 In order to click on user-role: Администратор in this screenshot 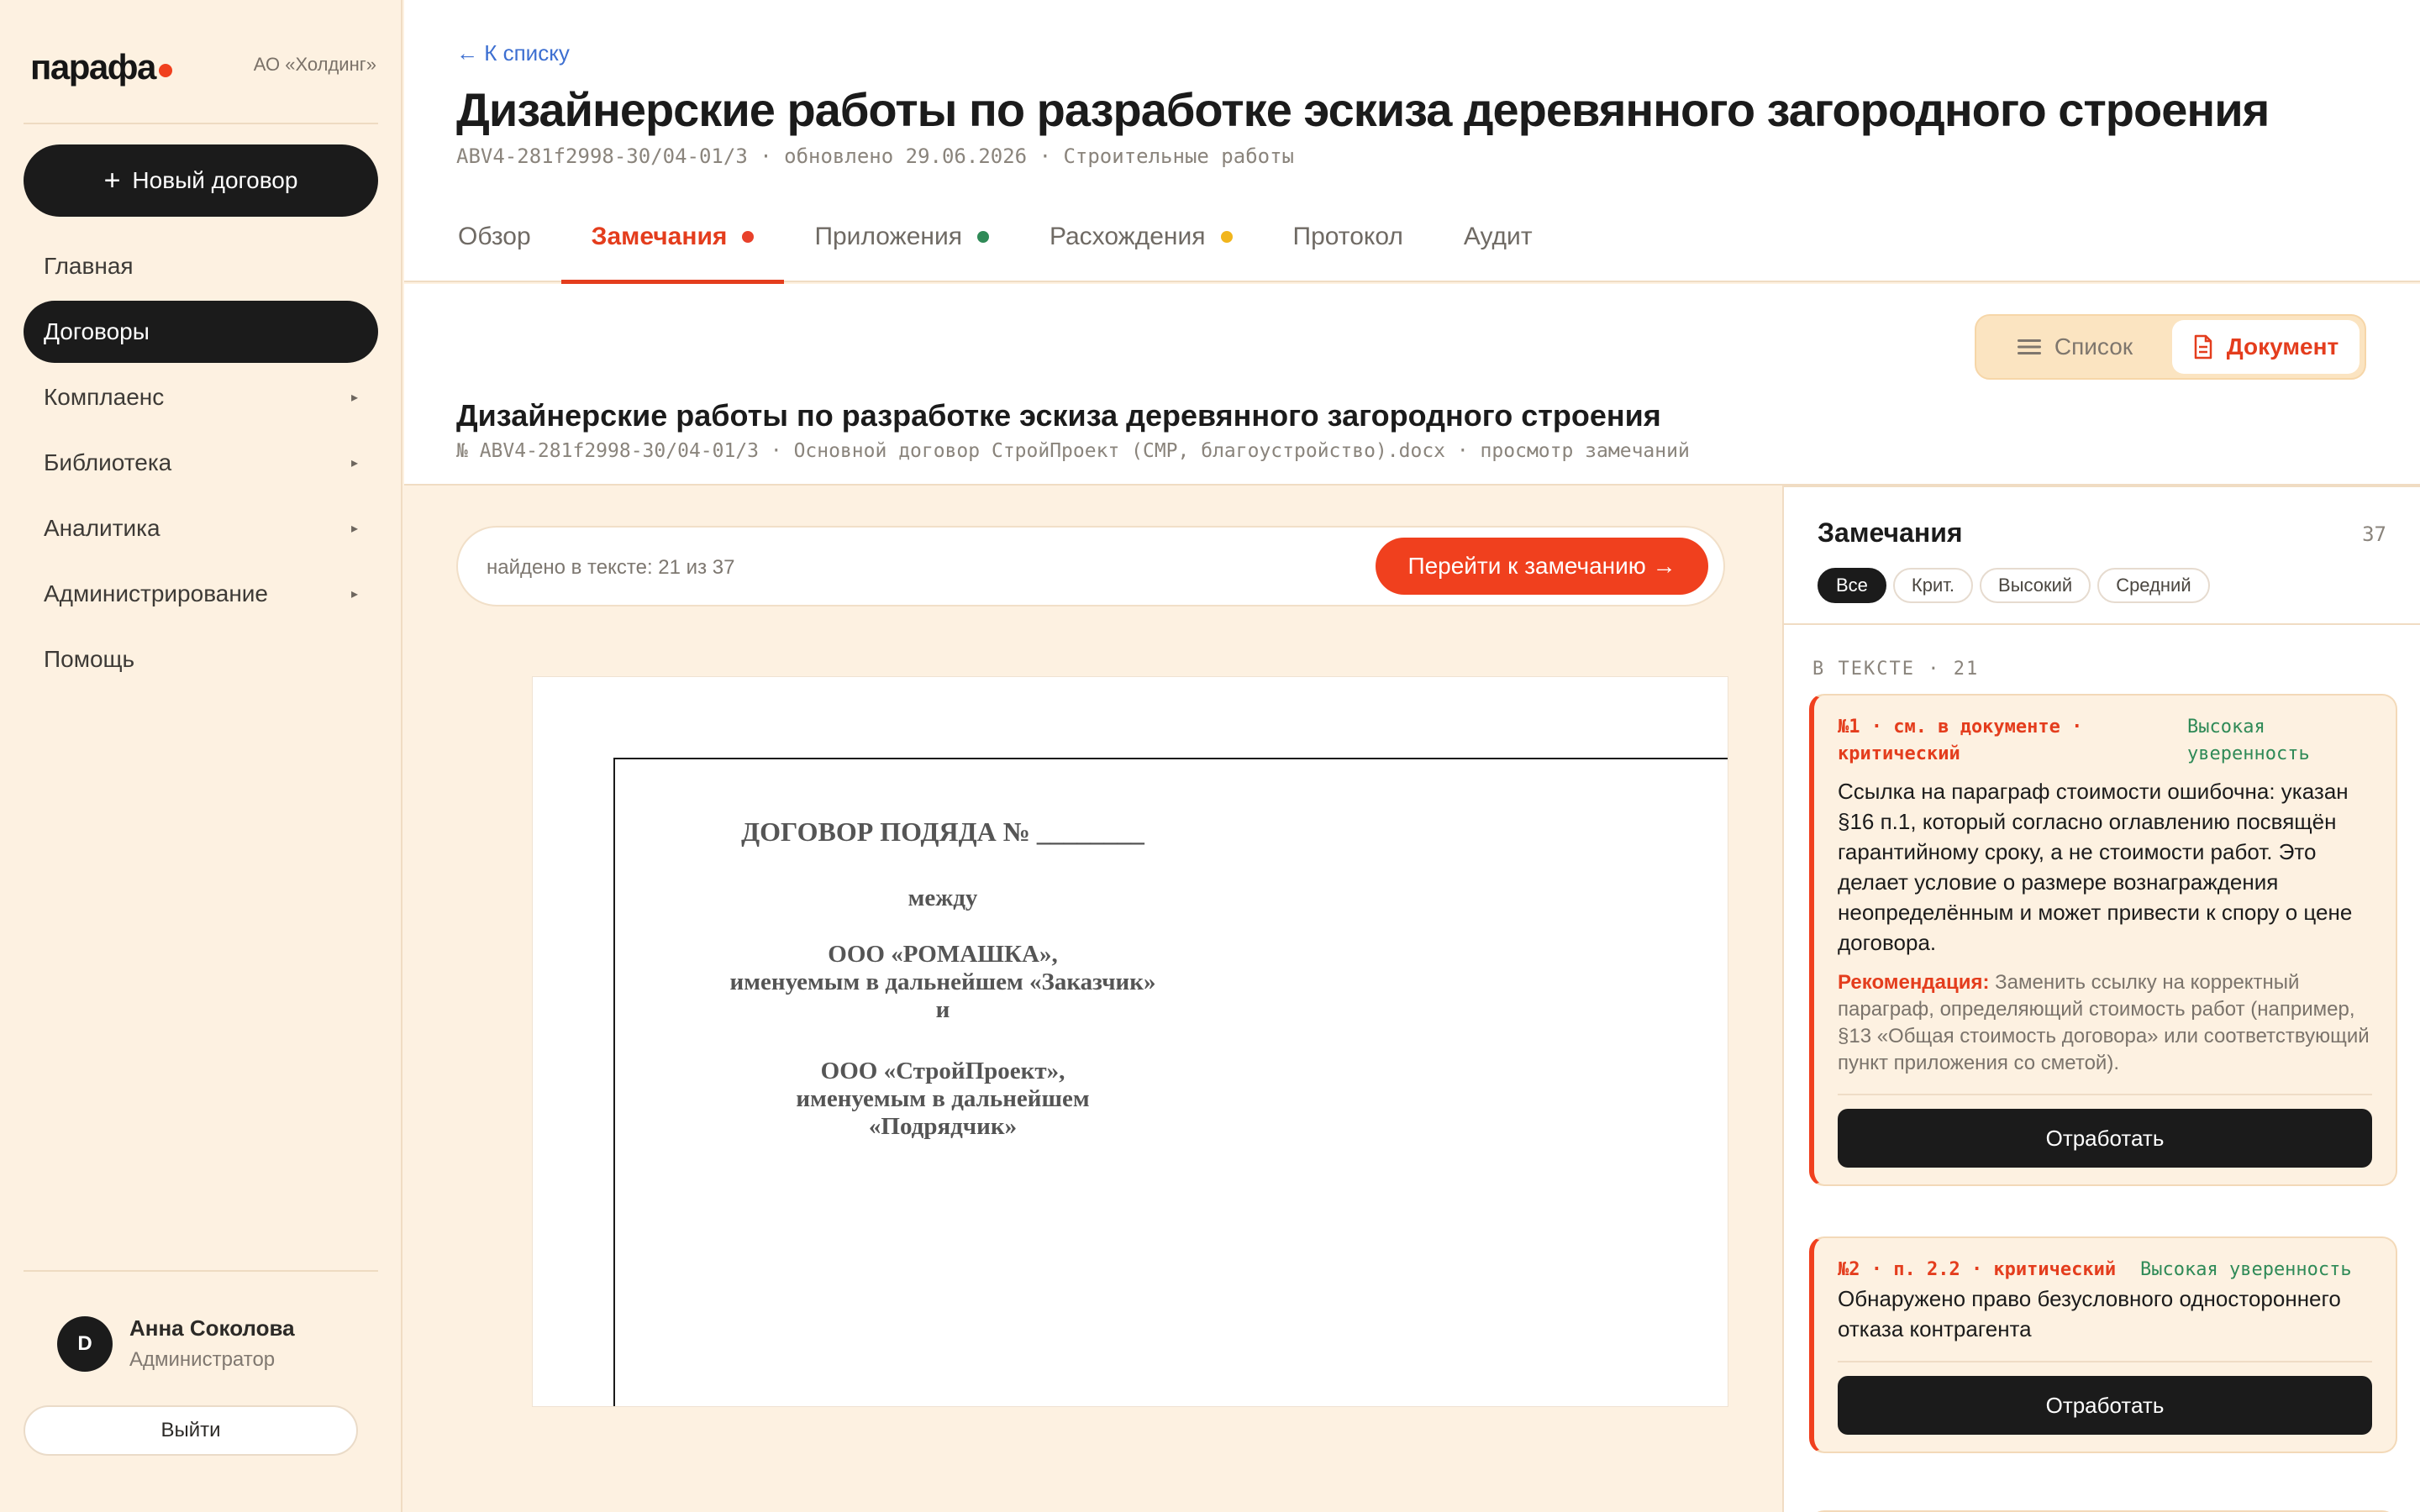, I will do `click(202, 1359)`.